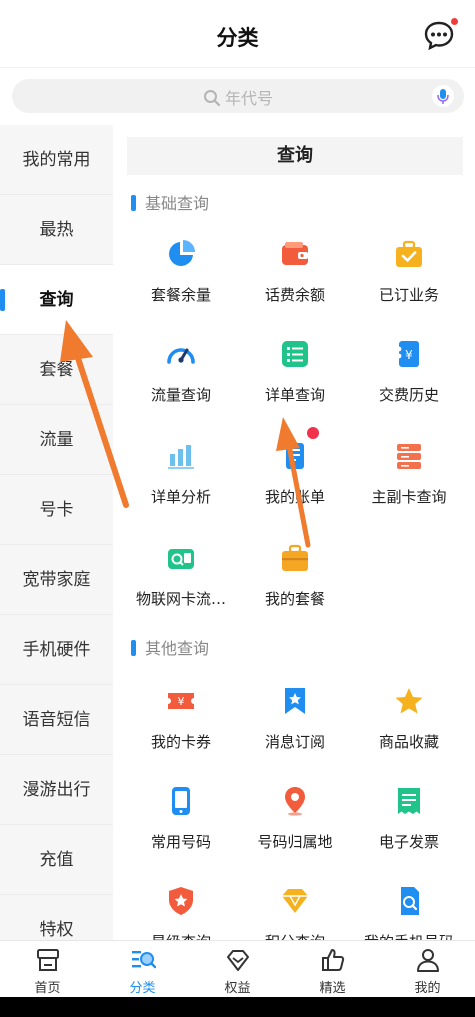 The image size is (475, 1017). Describe the element at coordinates (181, 378) in the screenshot. I see `grid-item-data-query: 流量查询` at that location.